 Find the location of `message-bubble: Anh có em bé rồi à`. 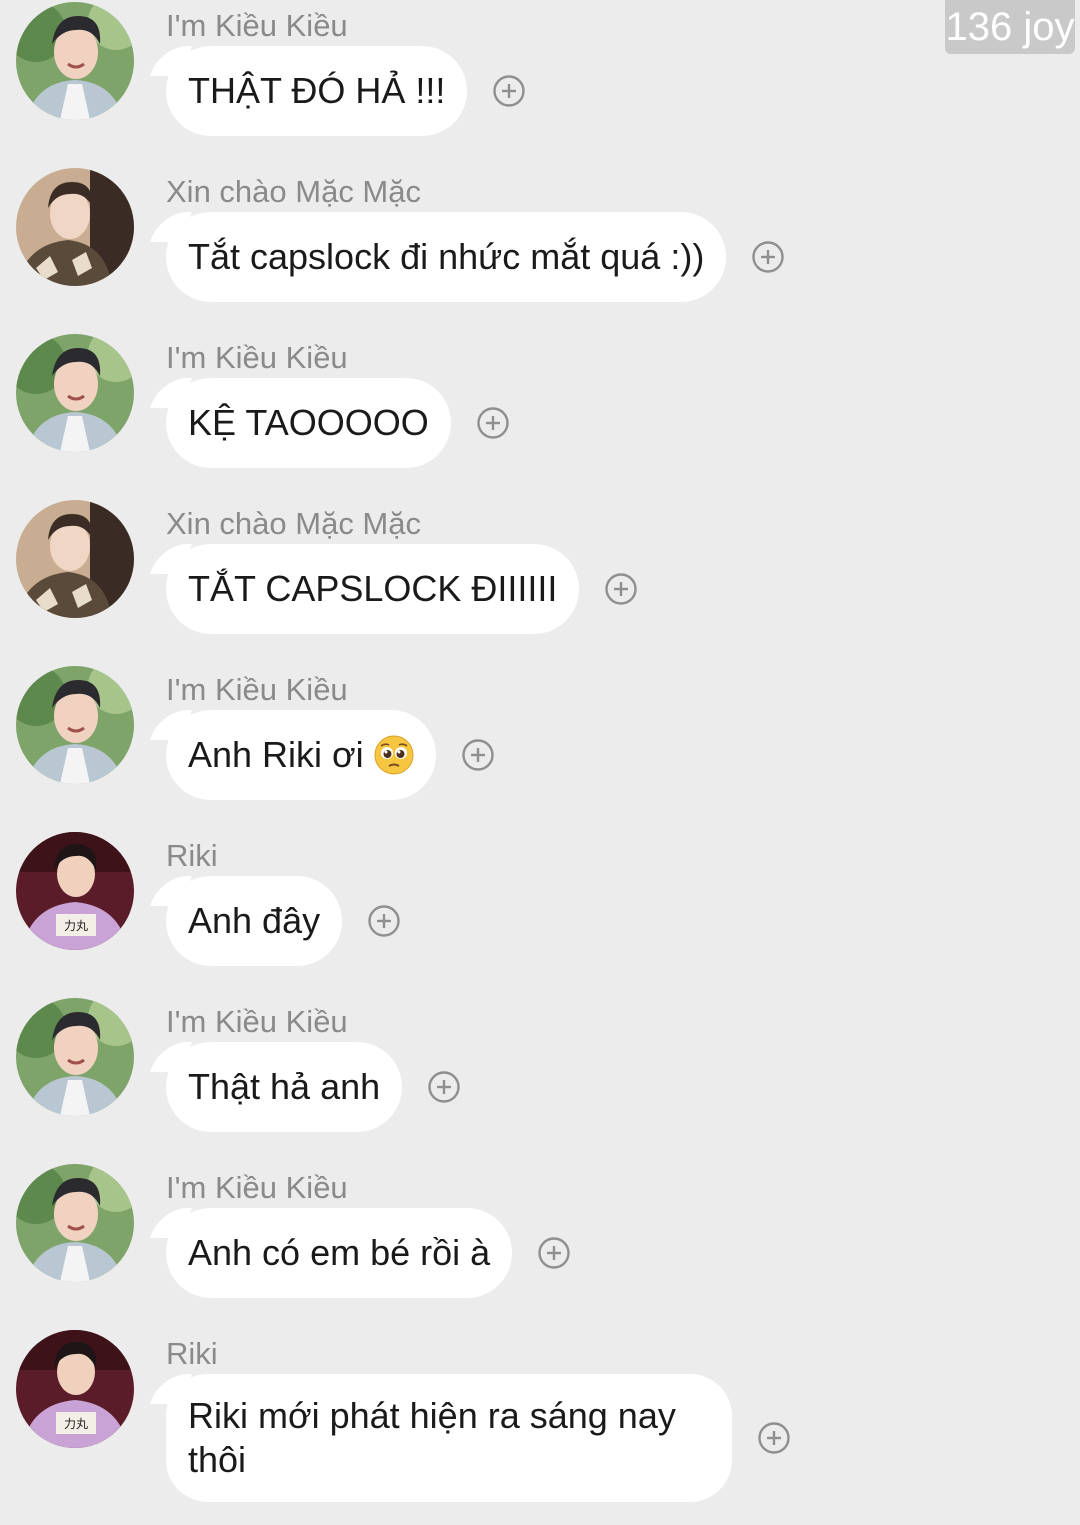

message-bubble: Anh có em bé rồi à is located at coordinates (339, 1253).